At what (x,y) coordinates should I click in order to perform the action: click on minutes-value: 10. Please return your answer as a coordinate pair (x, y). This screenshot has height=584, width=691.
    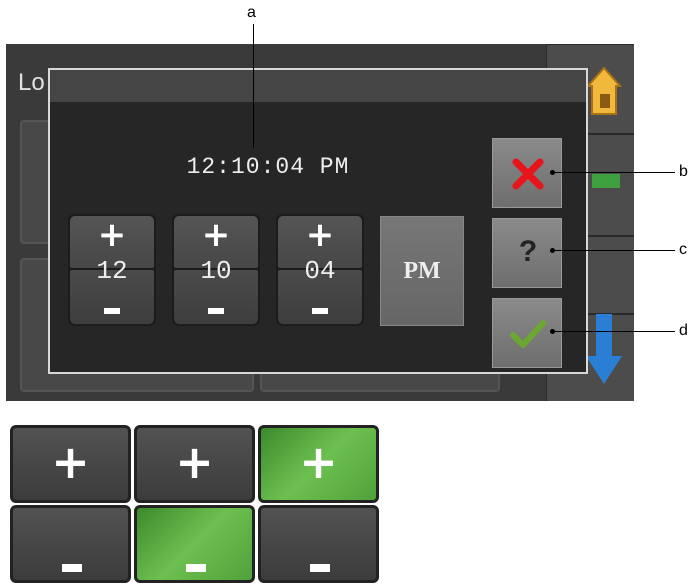
    Looking at the image, I should click on (216, 271).